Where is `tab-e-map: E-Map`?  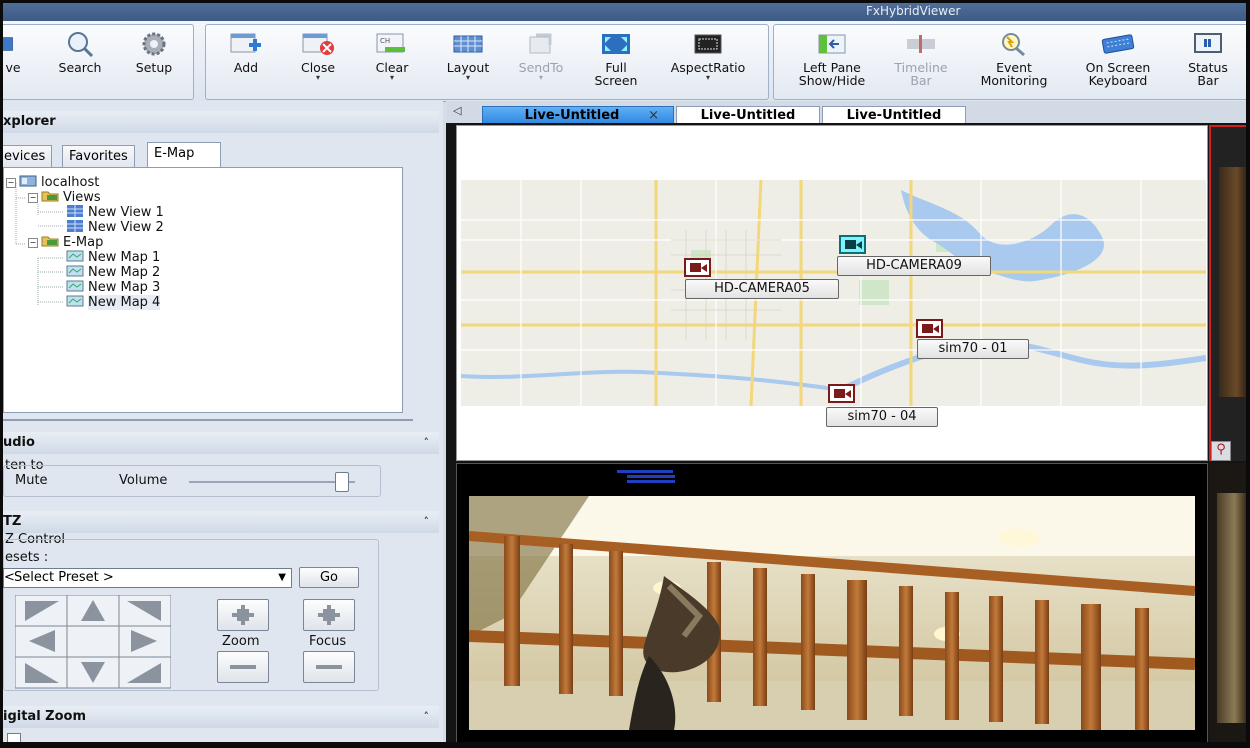
tab-e-map: E-Map is located at coordinates (184, 155).